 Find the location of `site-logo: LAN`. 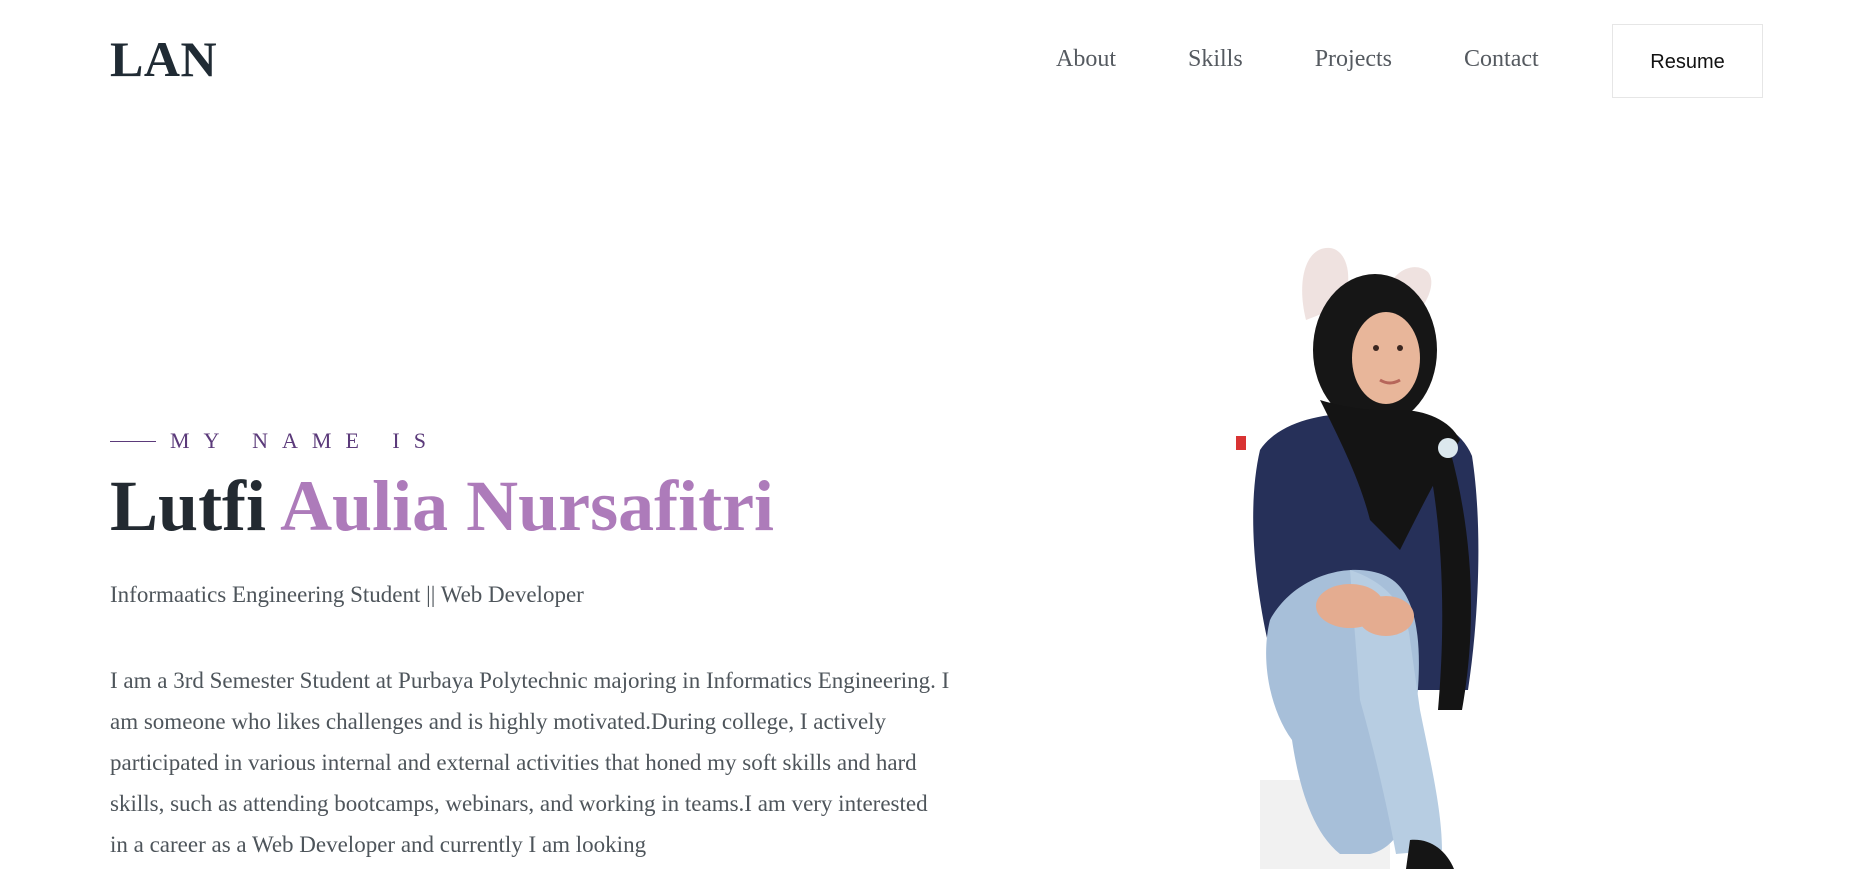

site-logo: LAN is located at coordinates (163, 59).